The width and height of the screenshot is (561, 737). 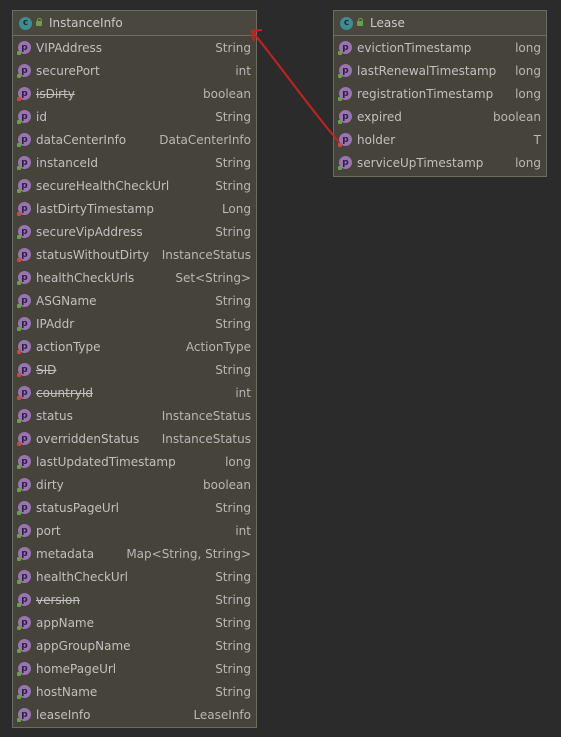 I want to click on field-name: instanceId, so click(x=67, y=162).